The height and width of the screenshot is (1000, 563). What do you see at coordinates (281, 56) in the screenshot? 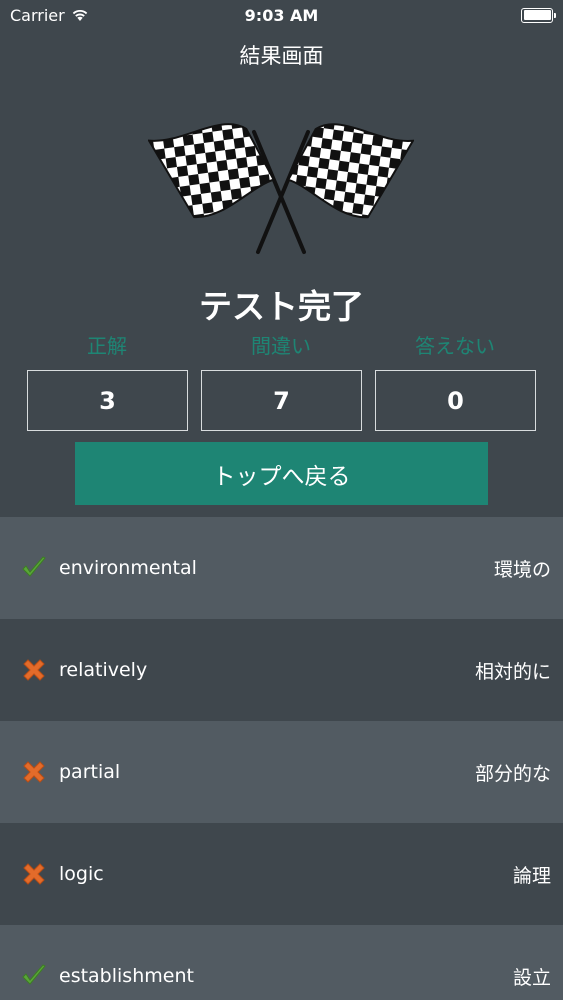
I see `nav-title: 結果画面` at bounding box center [281, 56].